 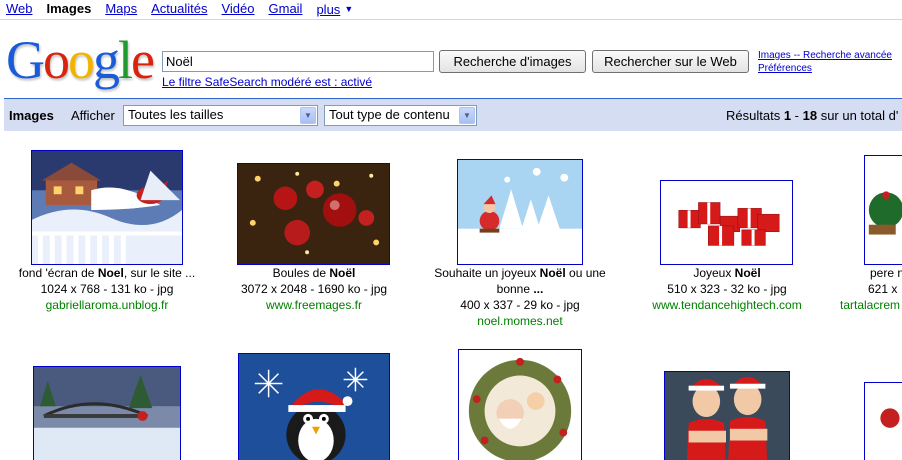 I want to click on nav-more: plus ▼, so click(x=334, y=9).